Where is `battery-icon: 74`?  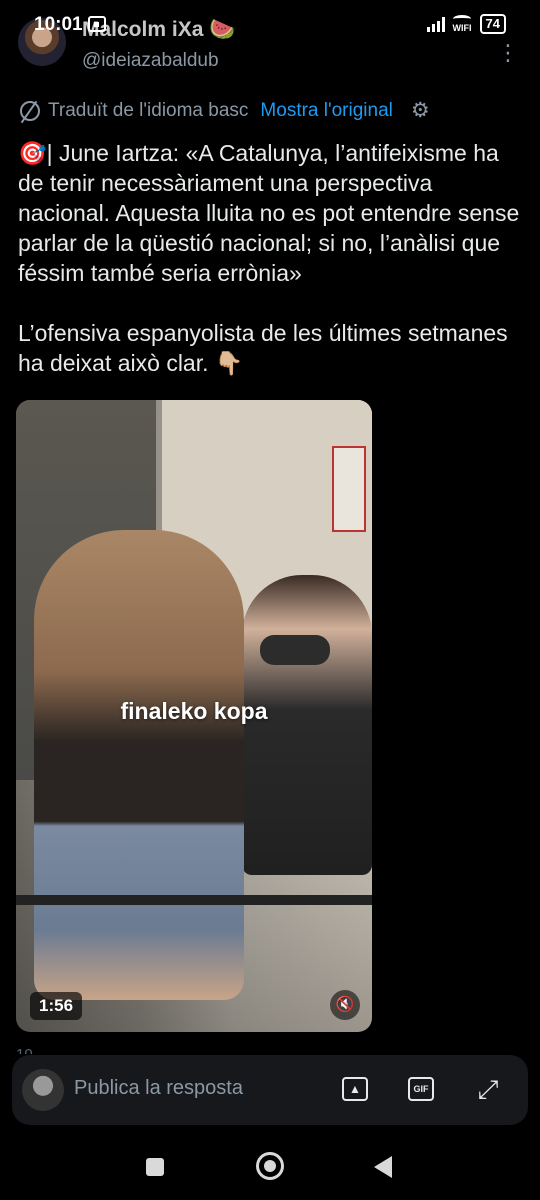
battery-icon: 74 is located at coordinates (492, 24).